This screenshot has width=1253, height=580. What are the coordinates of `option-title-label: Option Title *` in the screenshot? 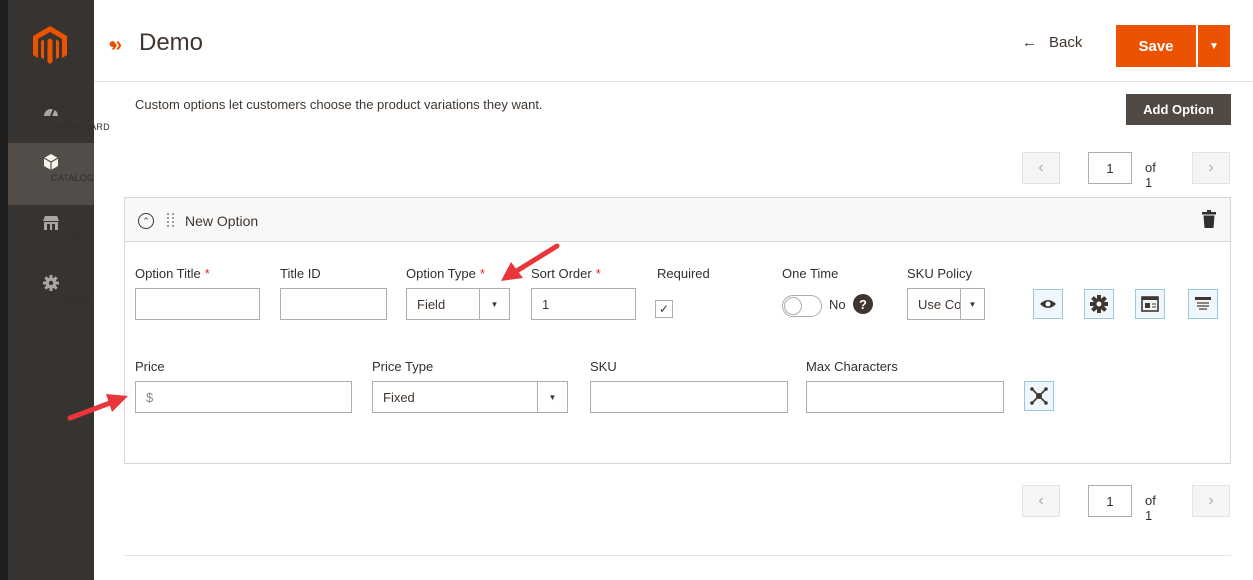 It's located at (172, 273).